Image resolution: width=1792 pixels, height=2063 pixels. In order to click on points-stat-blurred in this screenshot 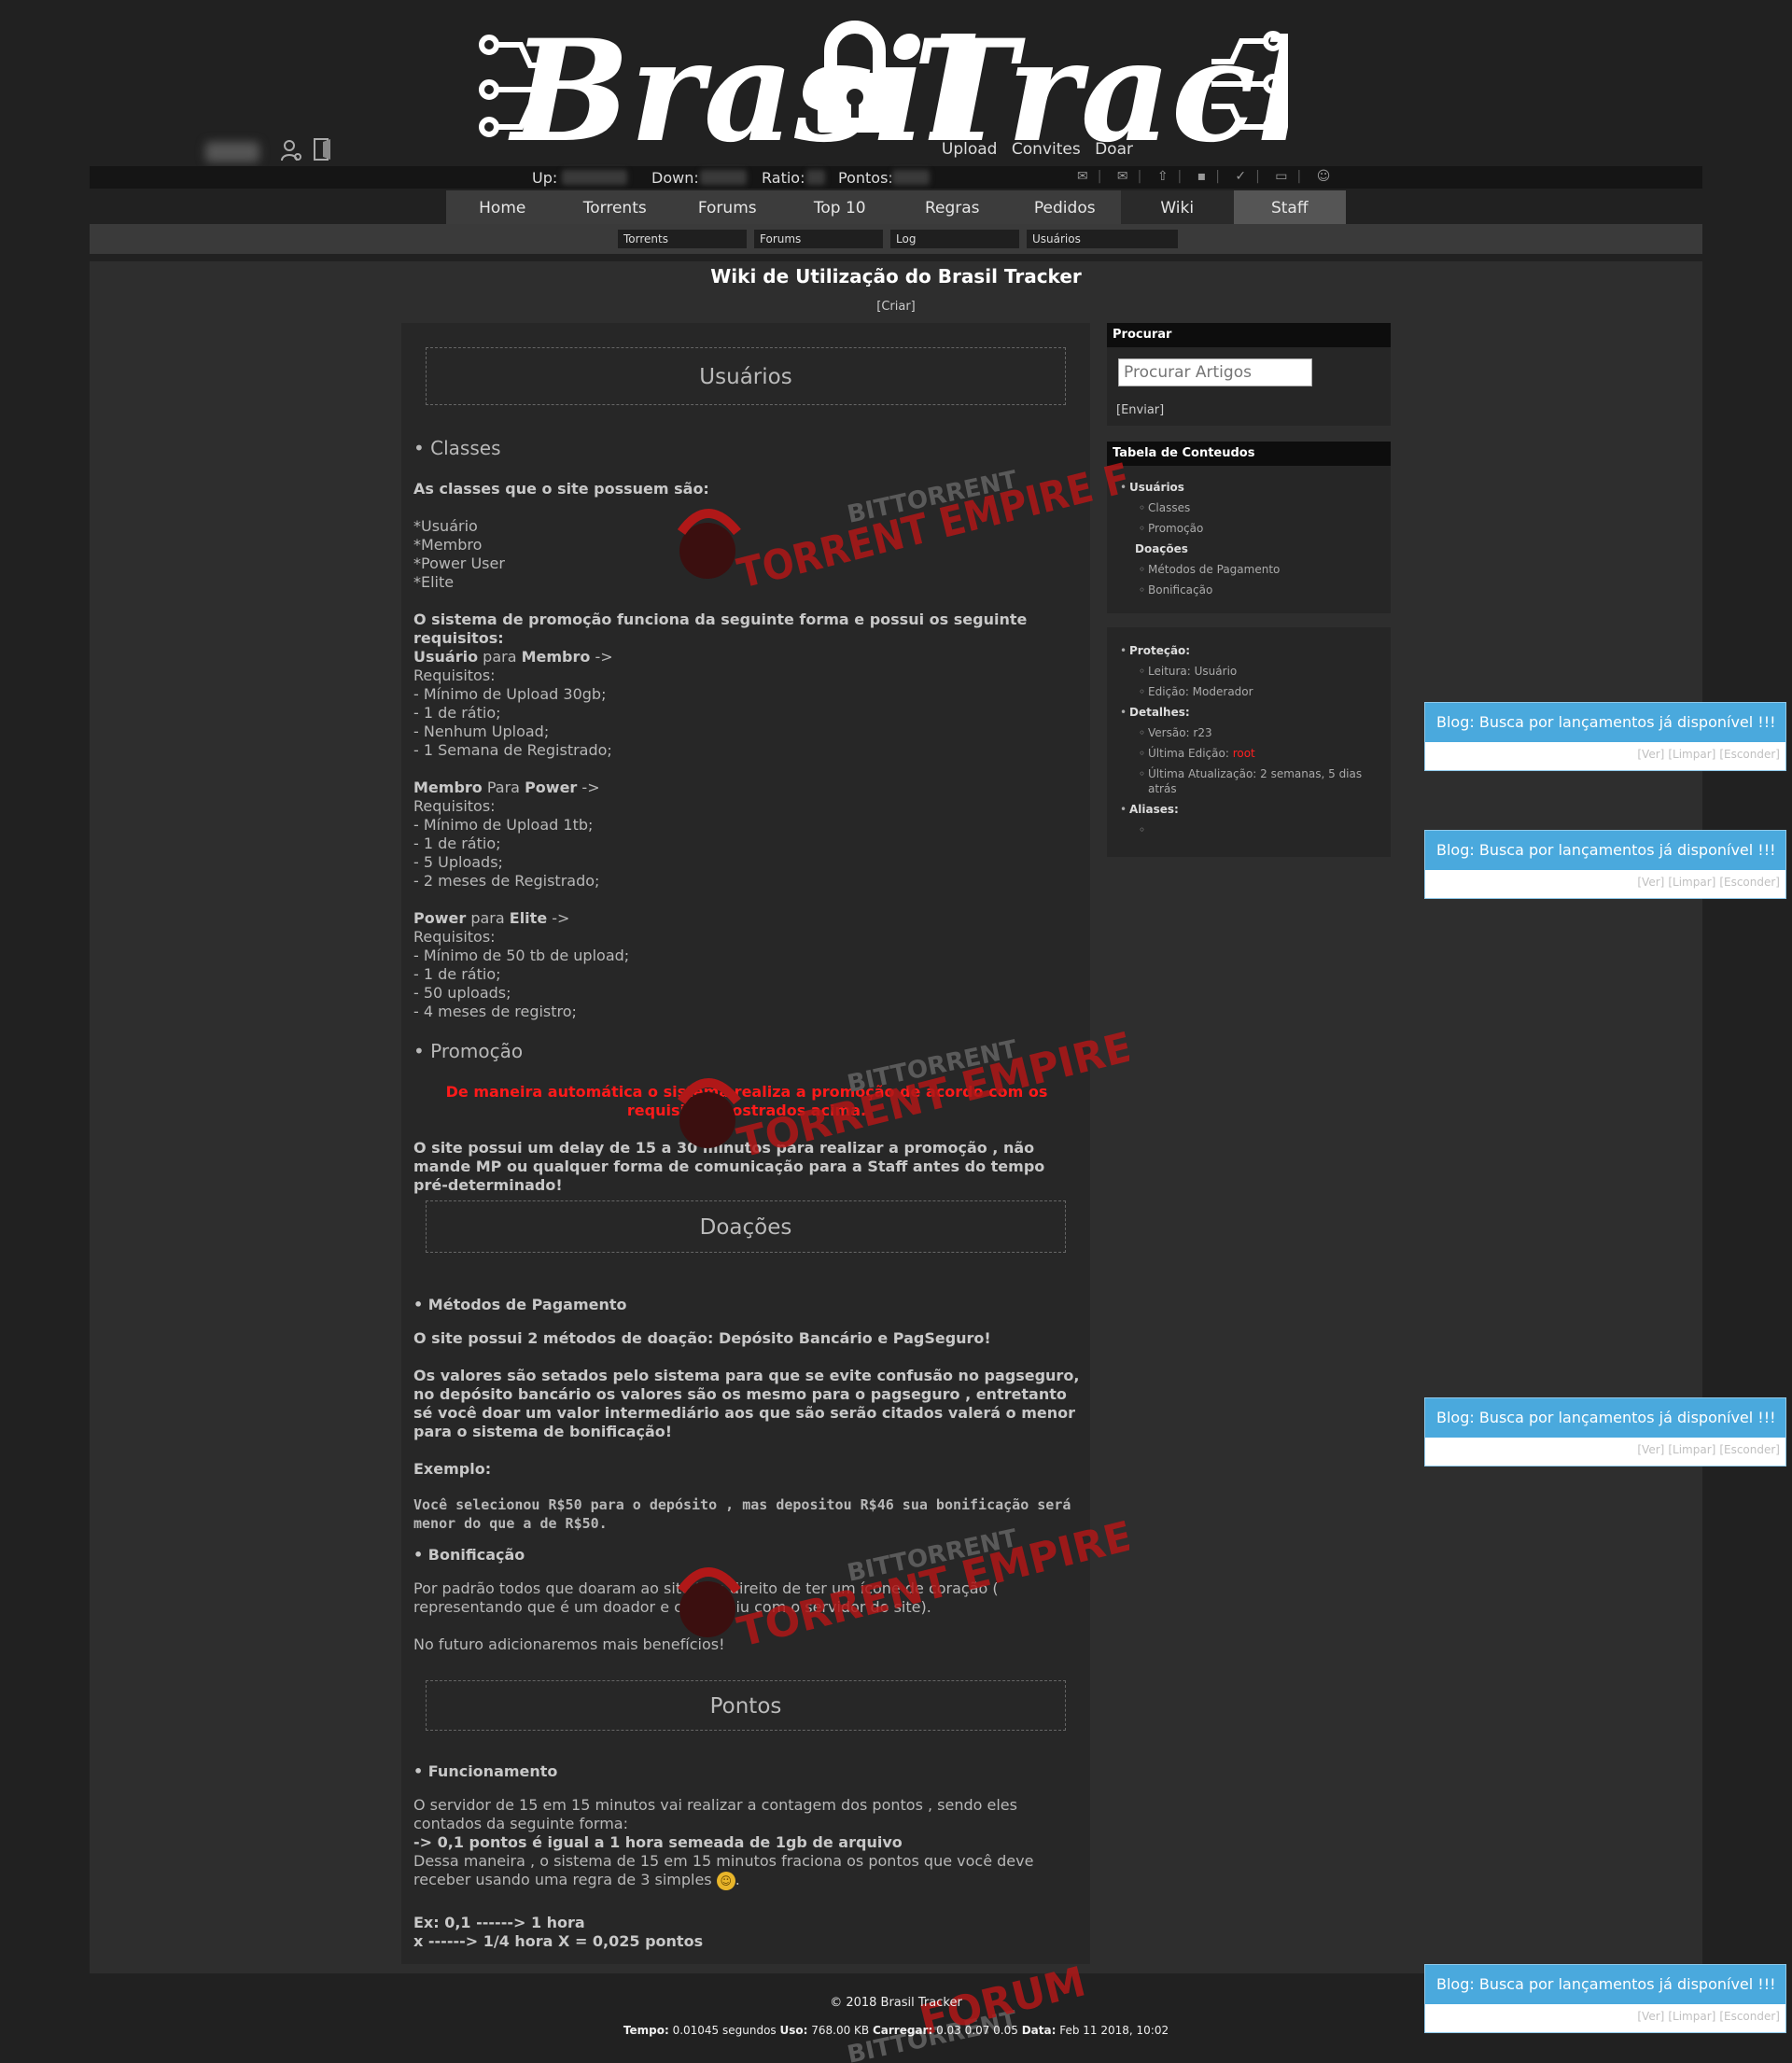, I will do `click(911, 178)`.